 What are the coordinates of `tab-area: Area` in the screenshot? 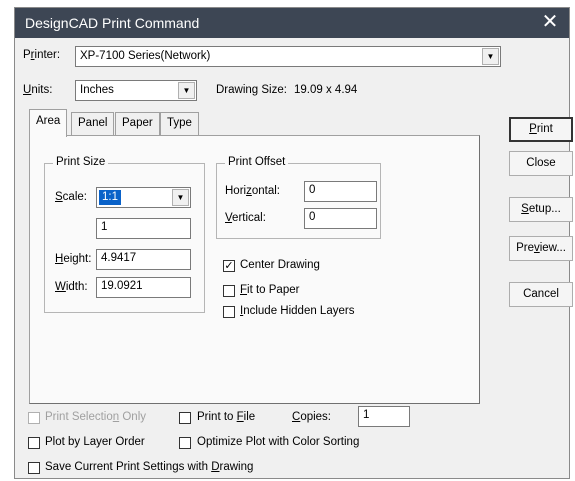 It's located at (48, 123).